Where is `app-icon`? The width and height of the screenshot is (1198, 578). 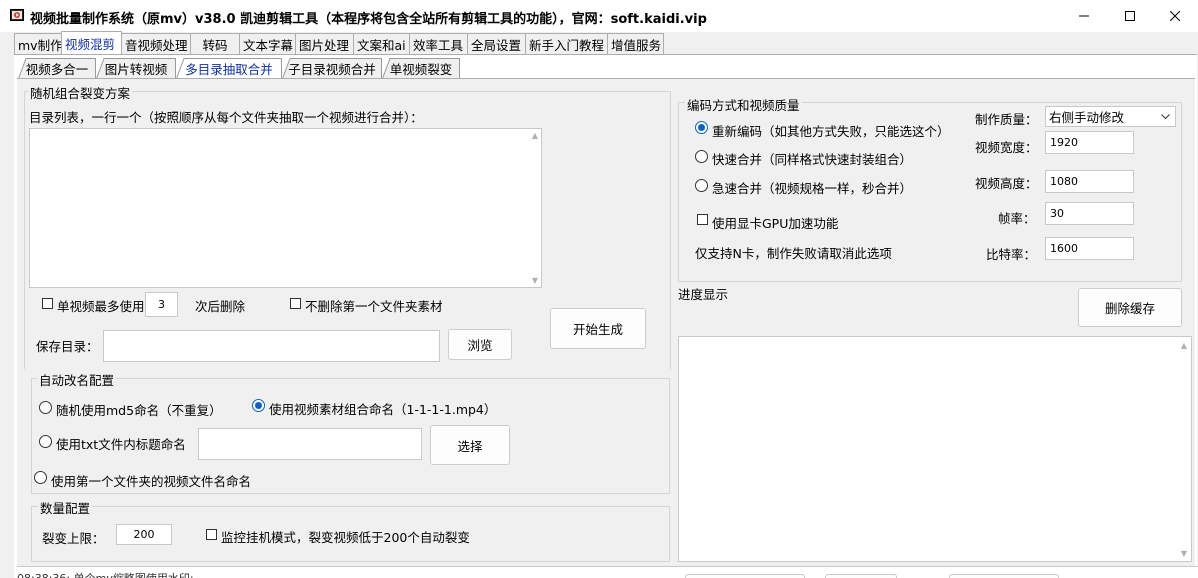 app-icon is located at coordinates (17, 15).